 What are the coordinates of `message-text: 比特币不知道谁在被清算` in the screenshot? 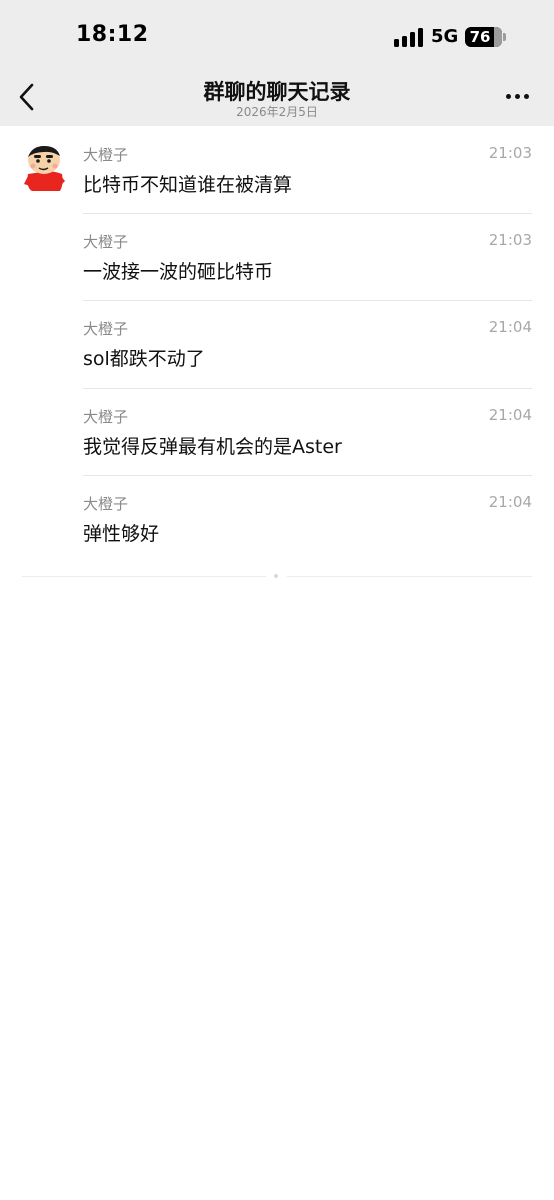 It's located at (188, 185).